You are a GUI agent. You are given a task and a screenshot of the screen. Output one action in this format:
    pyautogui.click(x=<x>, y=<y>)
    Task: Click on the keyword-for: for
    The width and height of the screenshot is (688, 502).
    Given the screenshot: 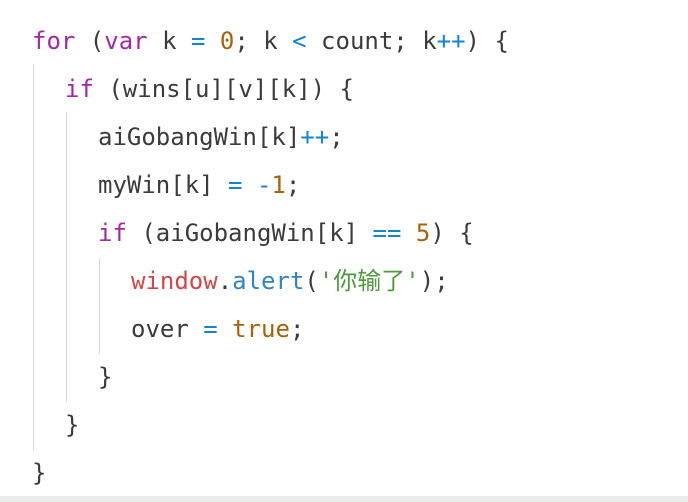 What is the action you would take?
    pyautogui.click(x=54, y=41)
    